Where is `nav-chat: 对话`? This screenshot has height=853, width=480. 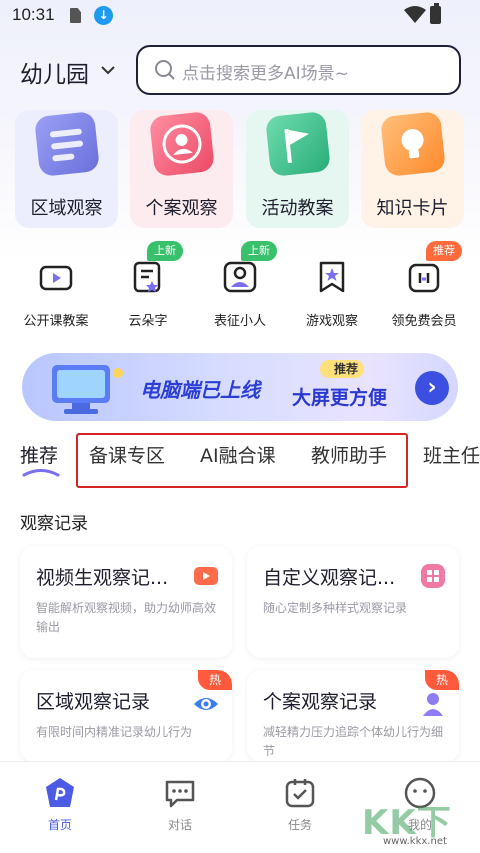 nav-chat: 对话 is located at coordinates (180, 804).